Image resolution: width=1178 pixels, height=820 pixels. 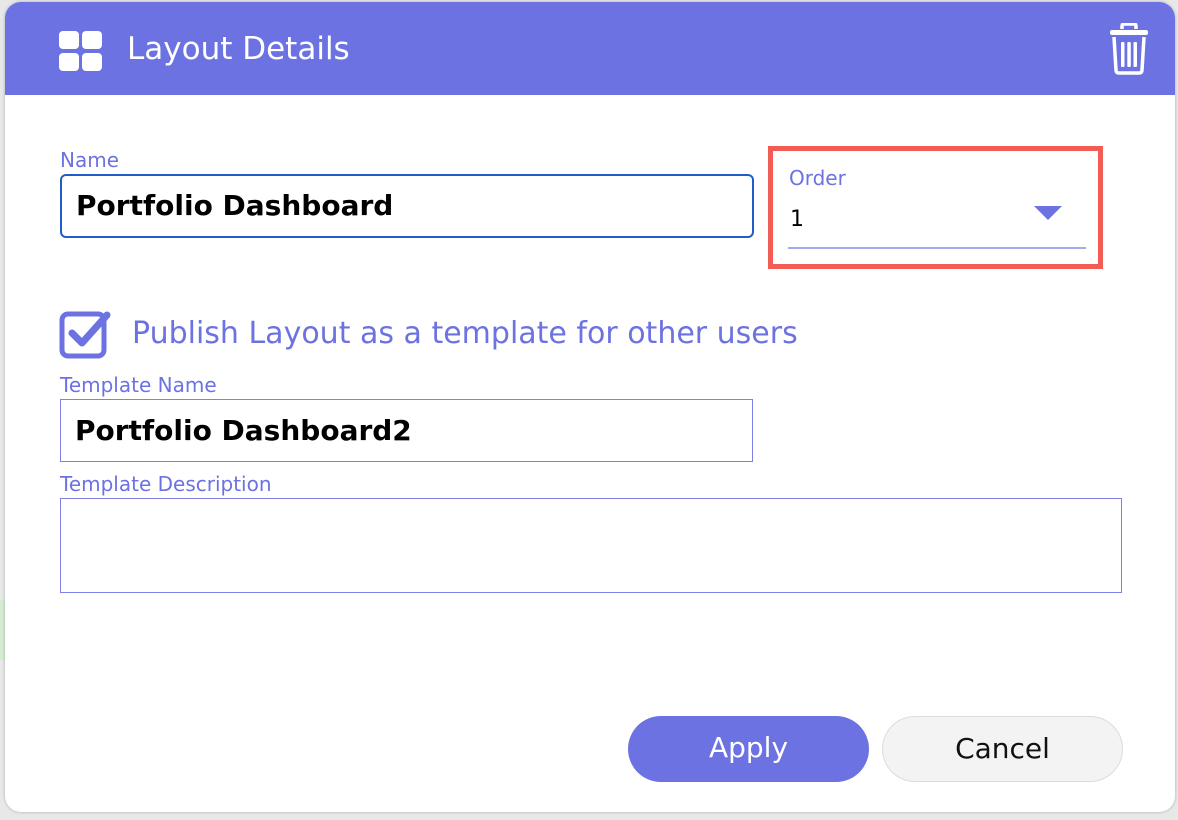 What do you see at coordinates (1048, 213) in the screenshot?
I see `chevron-down-icon` at bounding box center [1048, 213].